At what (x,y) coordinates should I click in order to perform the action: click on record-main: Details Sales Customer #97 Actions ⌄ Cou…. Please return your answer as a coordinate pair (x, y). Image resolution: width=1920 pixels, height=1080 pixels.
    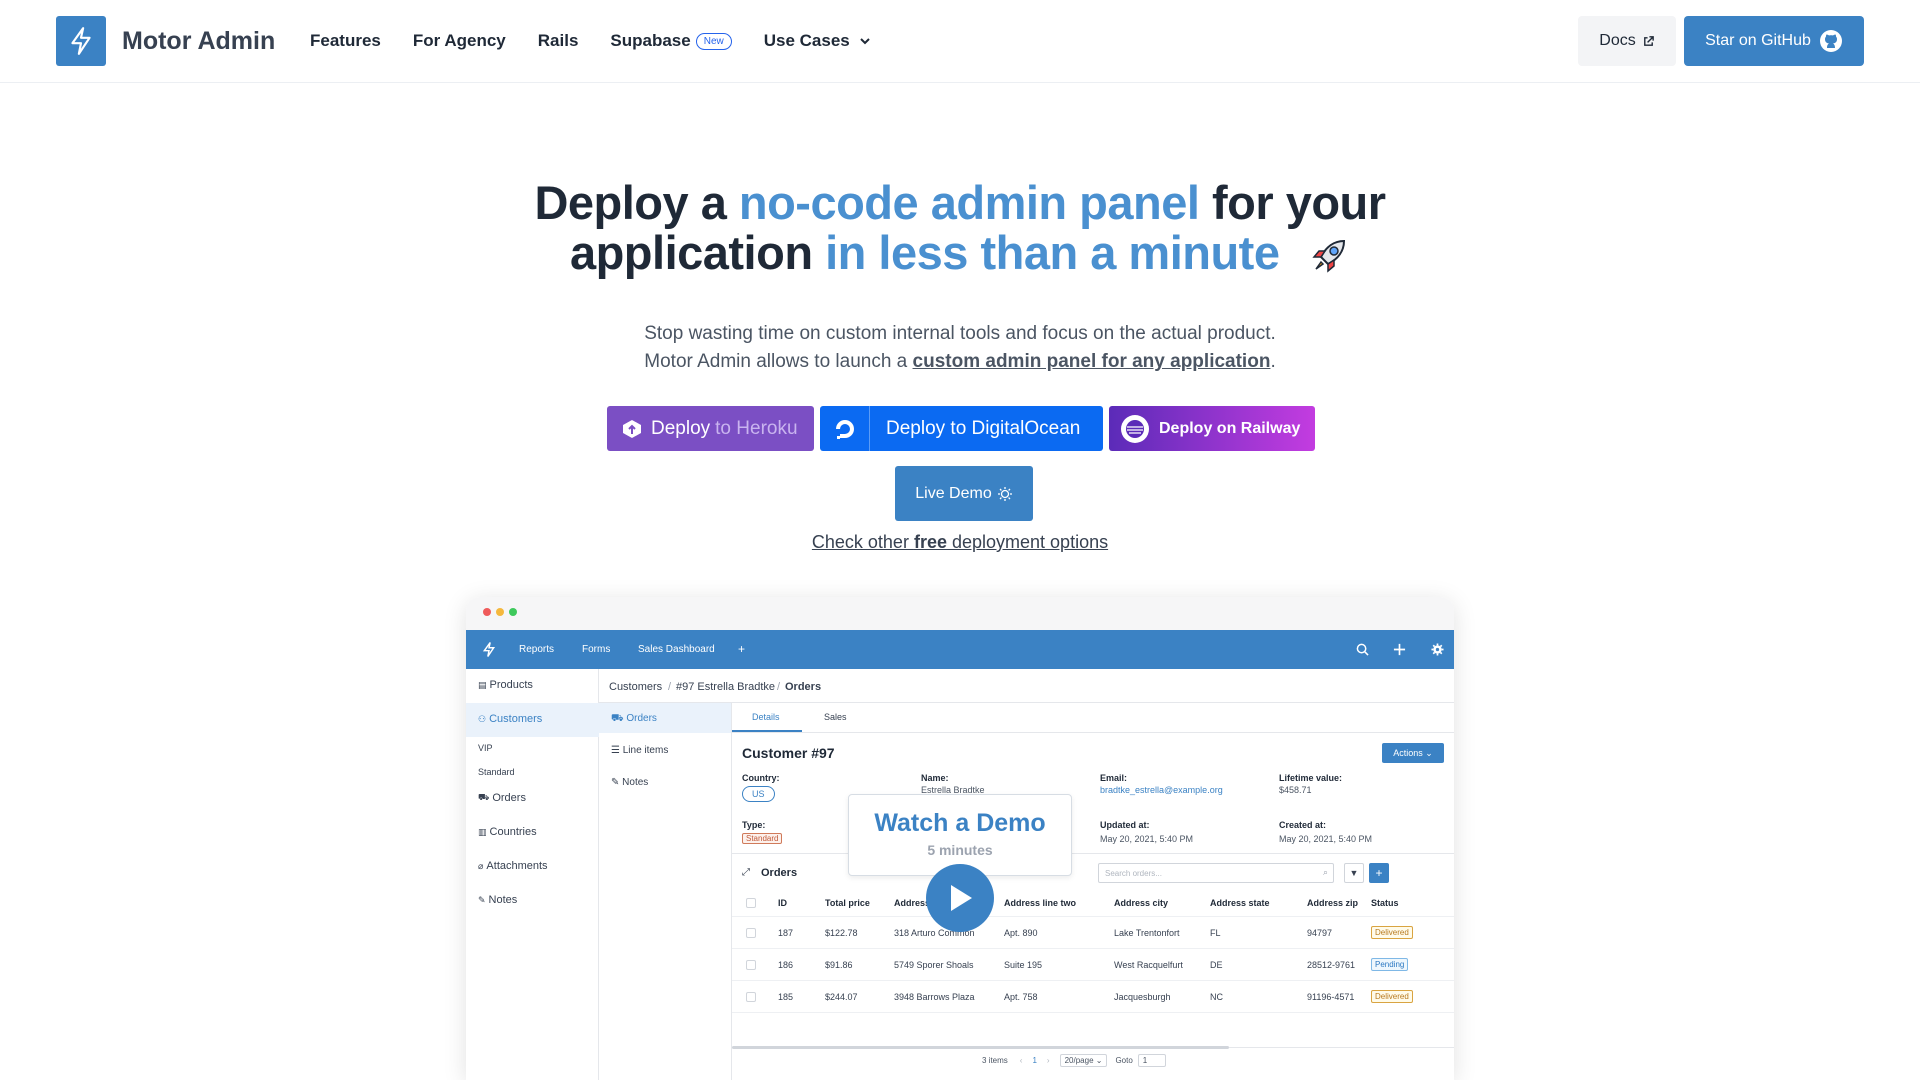
    Looking at the image, I should click on (1093, 891).